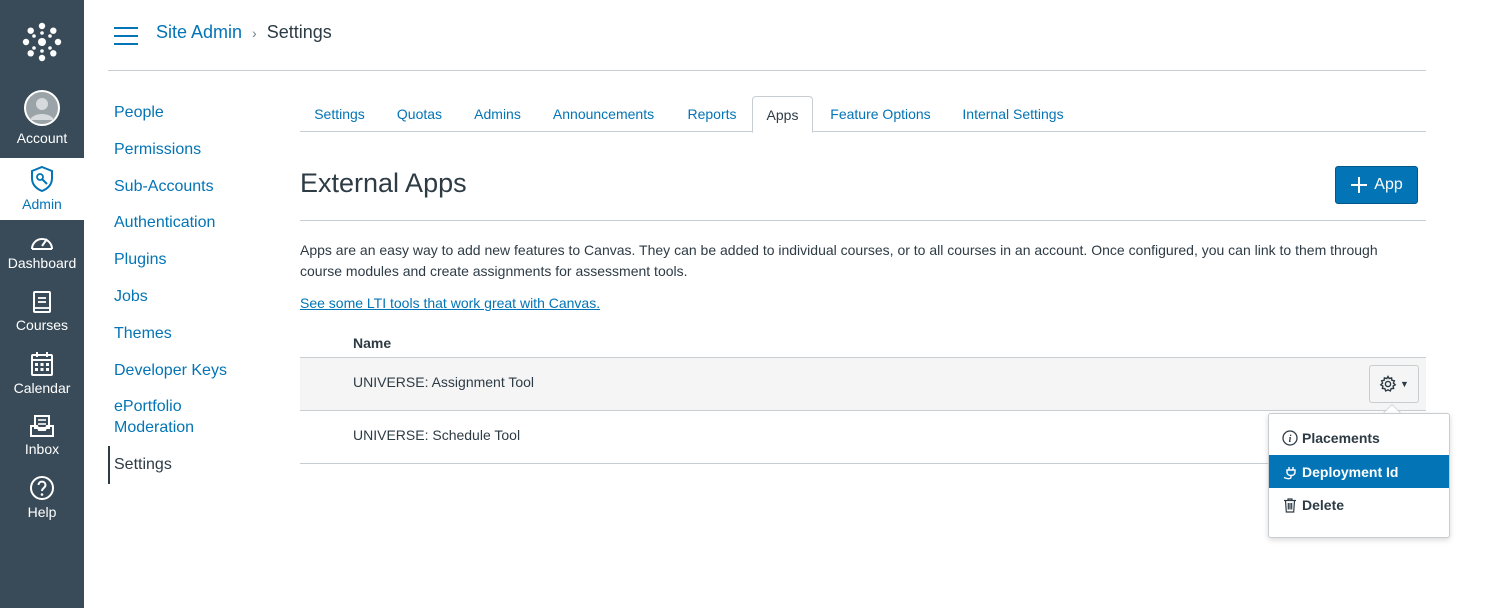 Image resolution: width=1488 pixels, height=608 pixels. I want to click on book-icon, so click(42, 302).